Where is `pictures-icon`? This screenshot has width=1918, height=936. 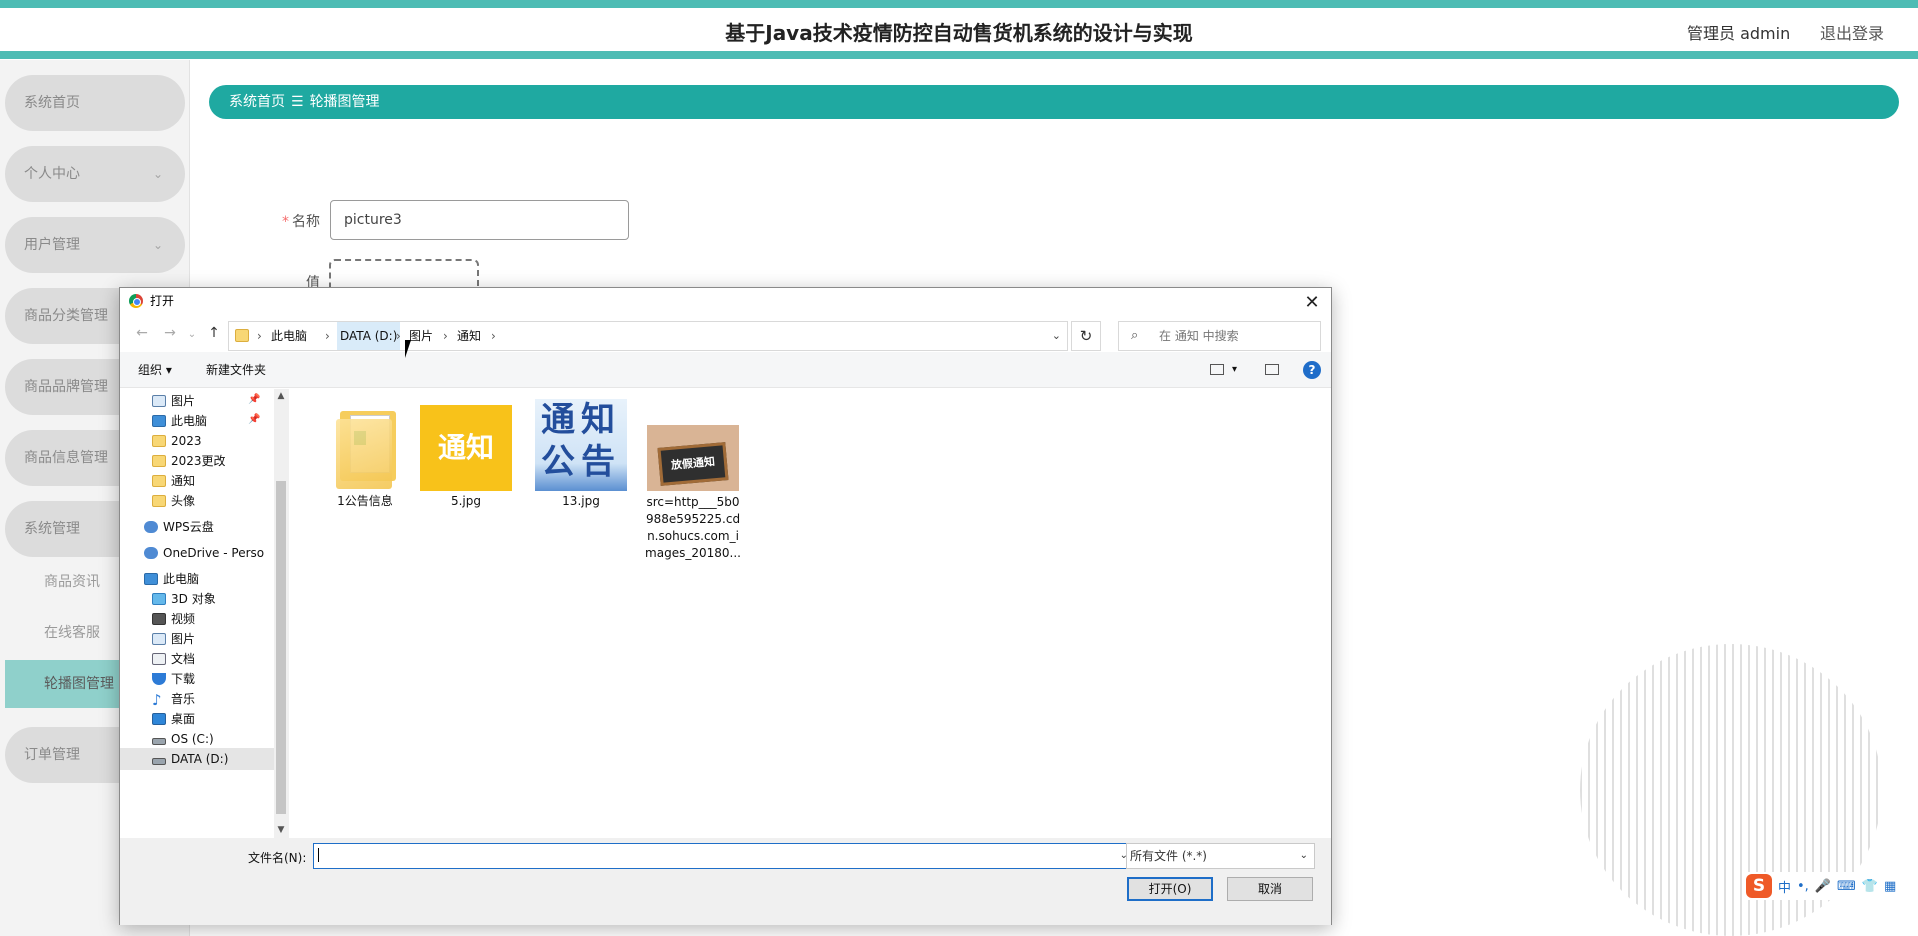 pictures-icon is located at coordinates (159, 401).